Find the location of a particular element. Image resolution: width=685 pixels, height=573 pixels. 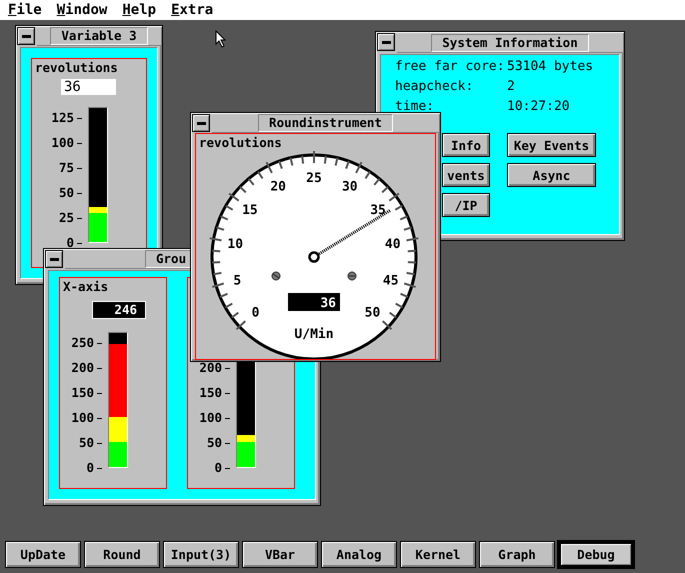

dial-label: 40 is located at coordinates (392, 244).